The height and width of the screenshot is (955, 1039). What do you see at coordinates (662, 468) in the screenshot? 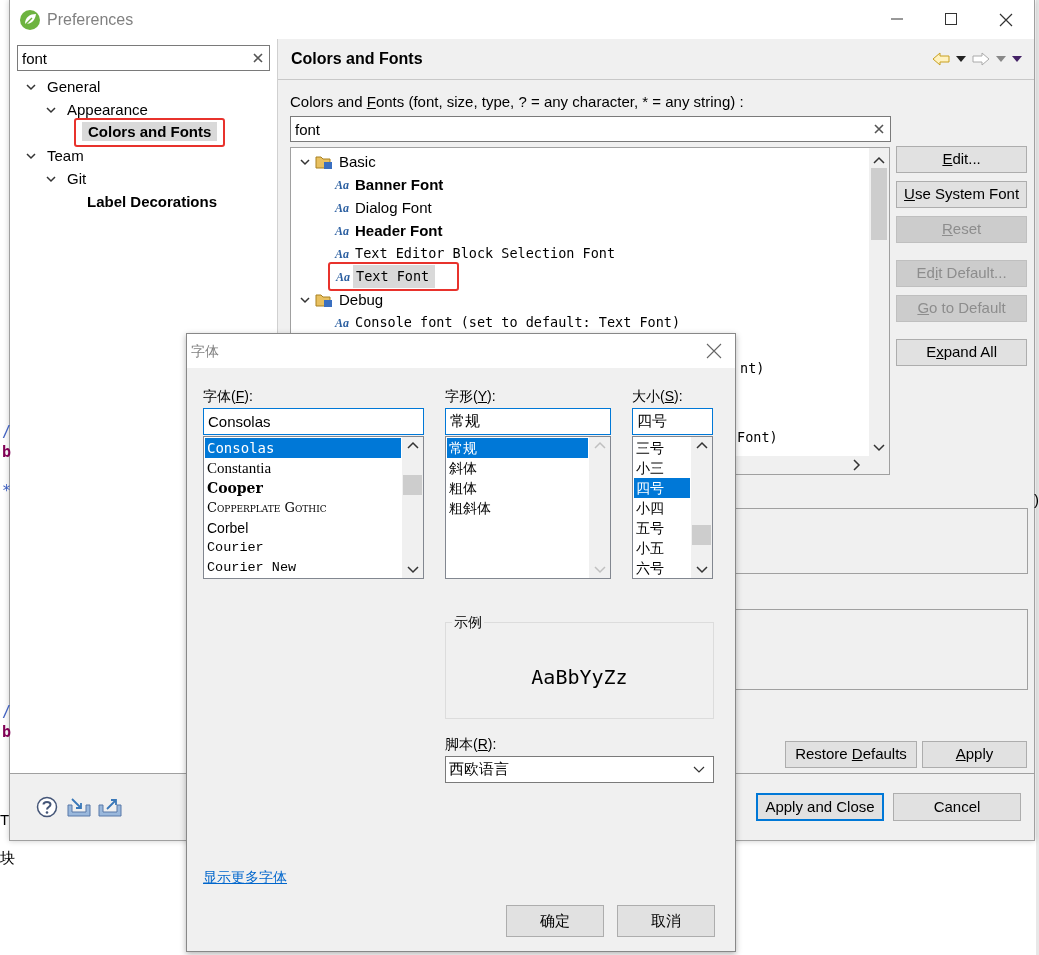
I see `list-item: 小三` at bounding box center [662, 468].